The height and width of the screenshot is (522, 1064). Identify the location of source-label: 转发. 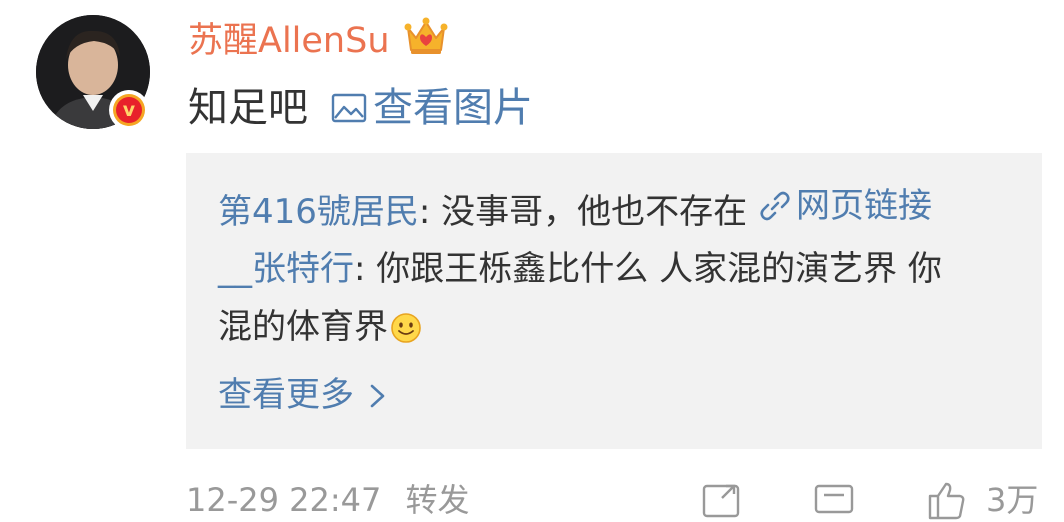
(437, 500).